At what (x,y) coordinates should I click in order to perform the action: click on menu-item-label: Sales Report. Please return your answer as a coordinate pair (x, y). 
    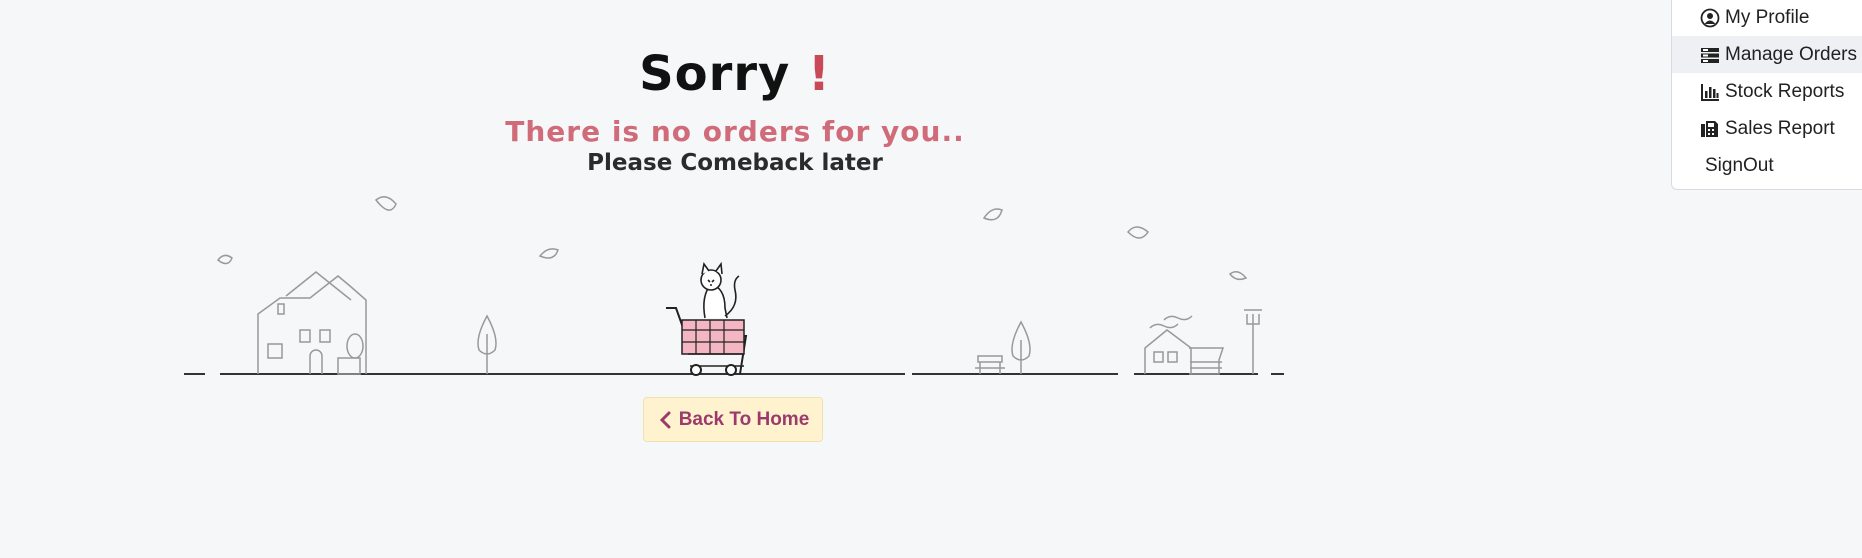
    Looking at the image, I should click on (1780, 128).